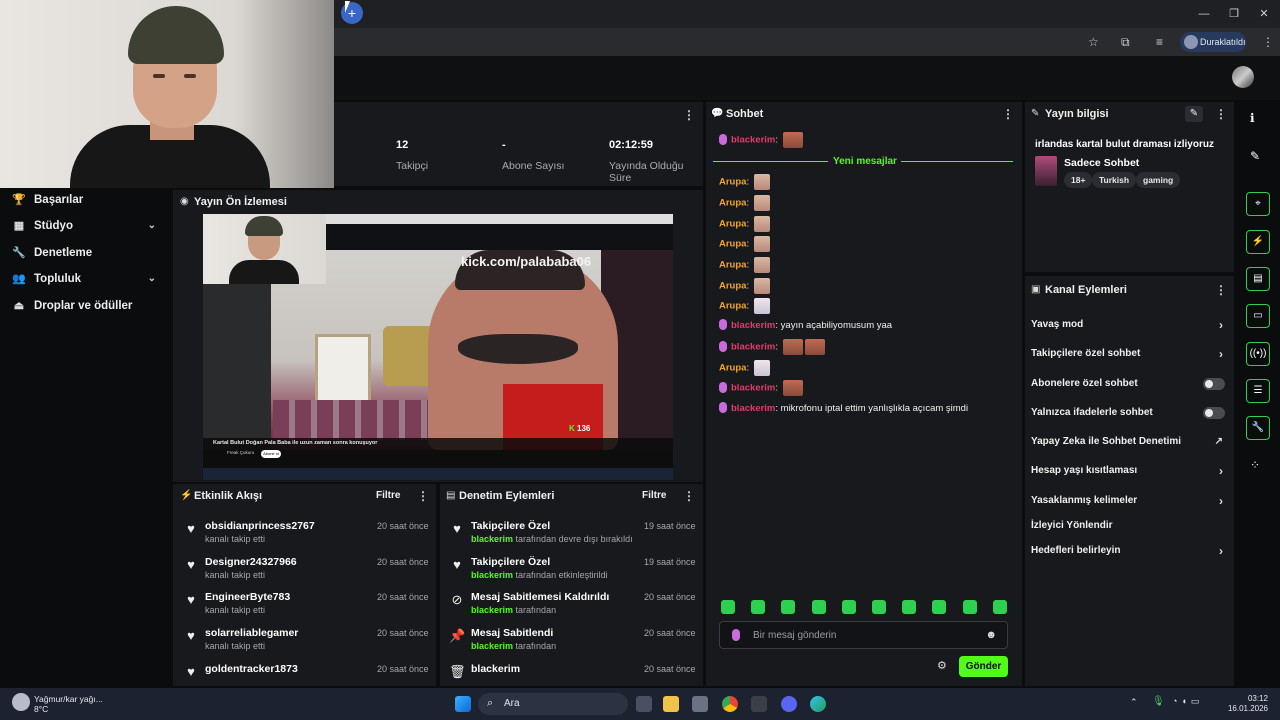  What do you see at coordinates (87, 226) in the screenshot?
I see `sidebar-item-studio: ▦ Stüdyo ⌄` at bounding box center [87, 226].